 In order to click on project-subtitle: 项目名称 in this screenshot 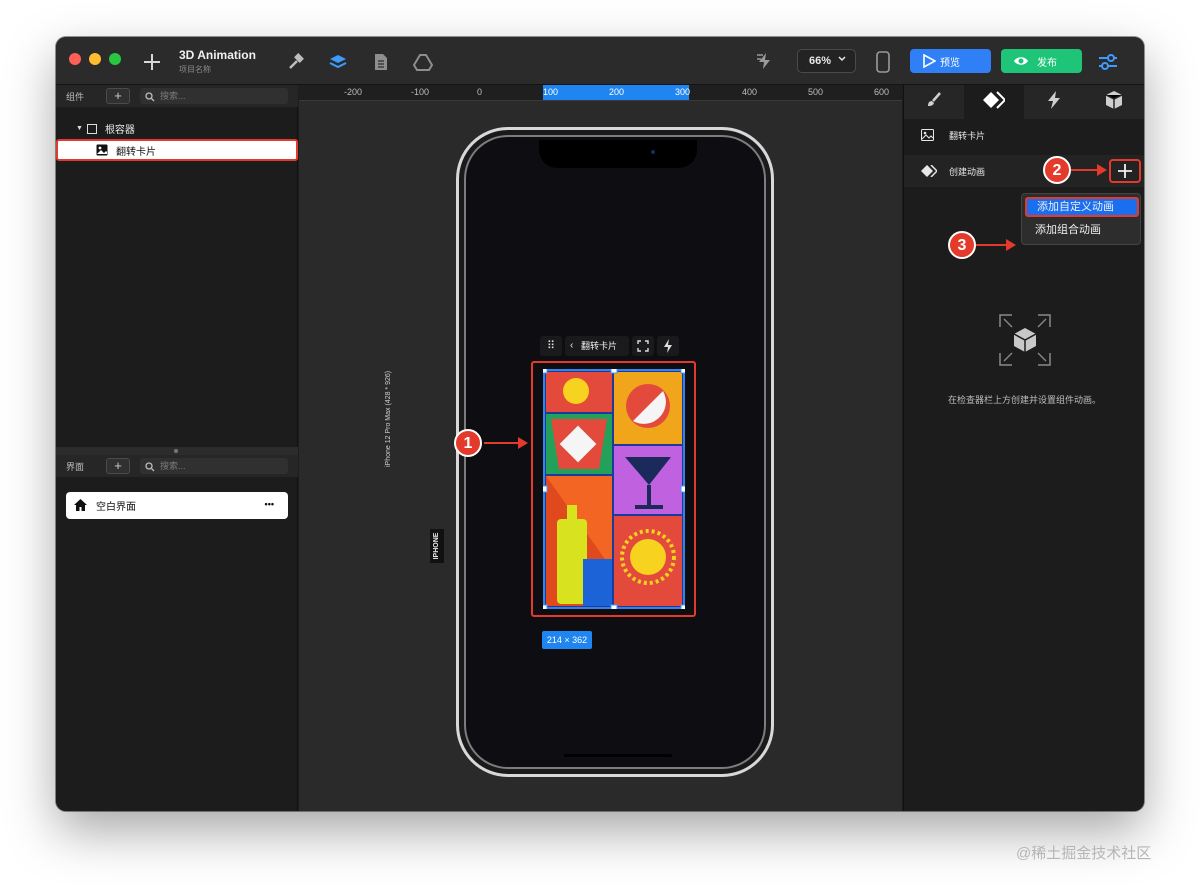, I will do `click(195, 69)`.